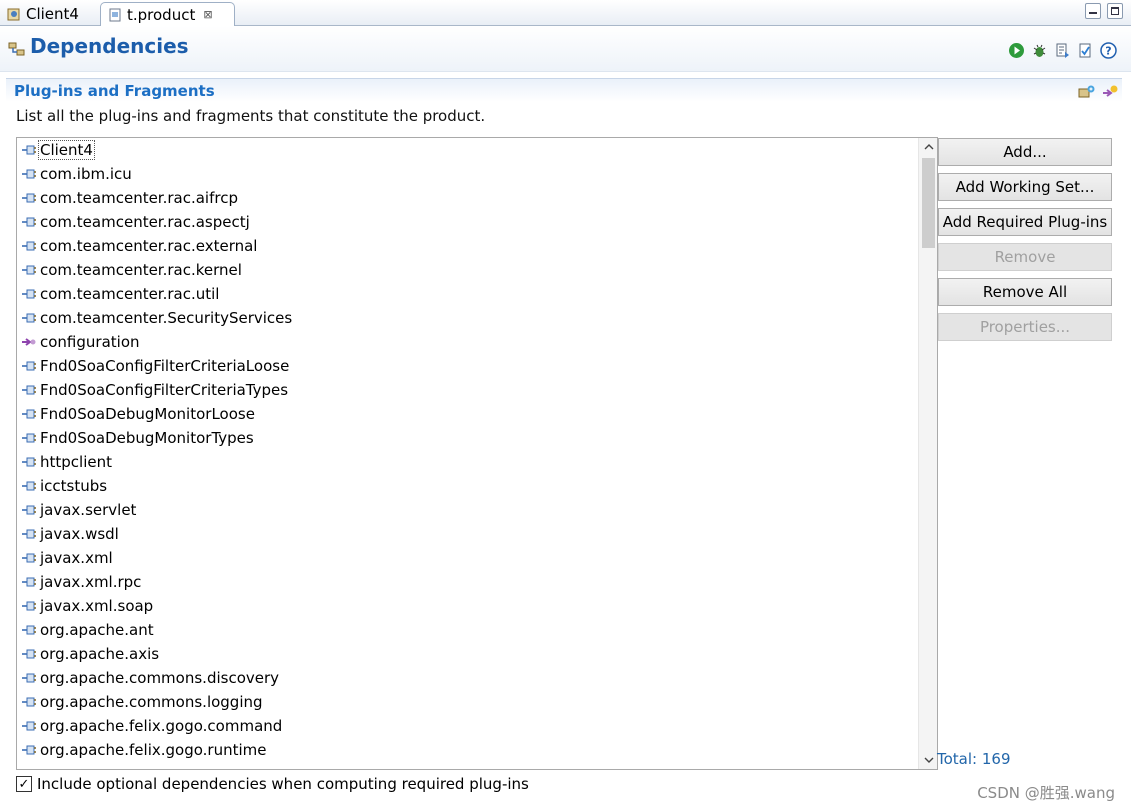 This screenshot has width=1131, height=811. Describe the element at coordinates (464, 750) in the screenshot. I see `list-item: org.apache.felix.gogo.runtime` at that location.